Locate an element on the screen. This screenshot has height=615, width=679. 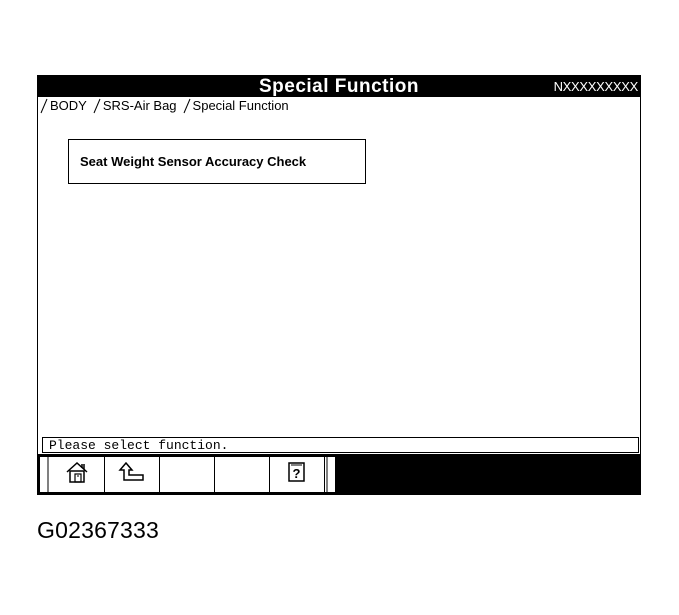
seat-weight-sensor-accuracy-check-button: Seat Weight Sensor Accuracy Check is located at coordinates (217, 161).